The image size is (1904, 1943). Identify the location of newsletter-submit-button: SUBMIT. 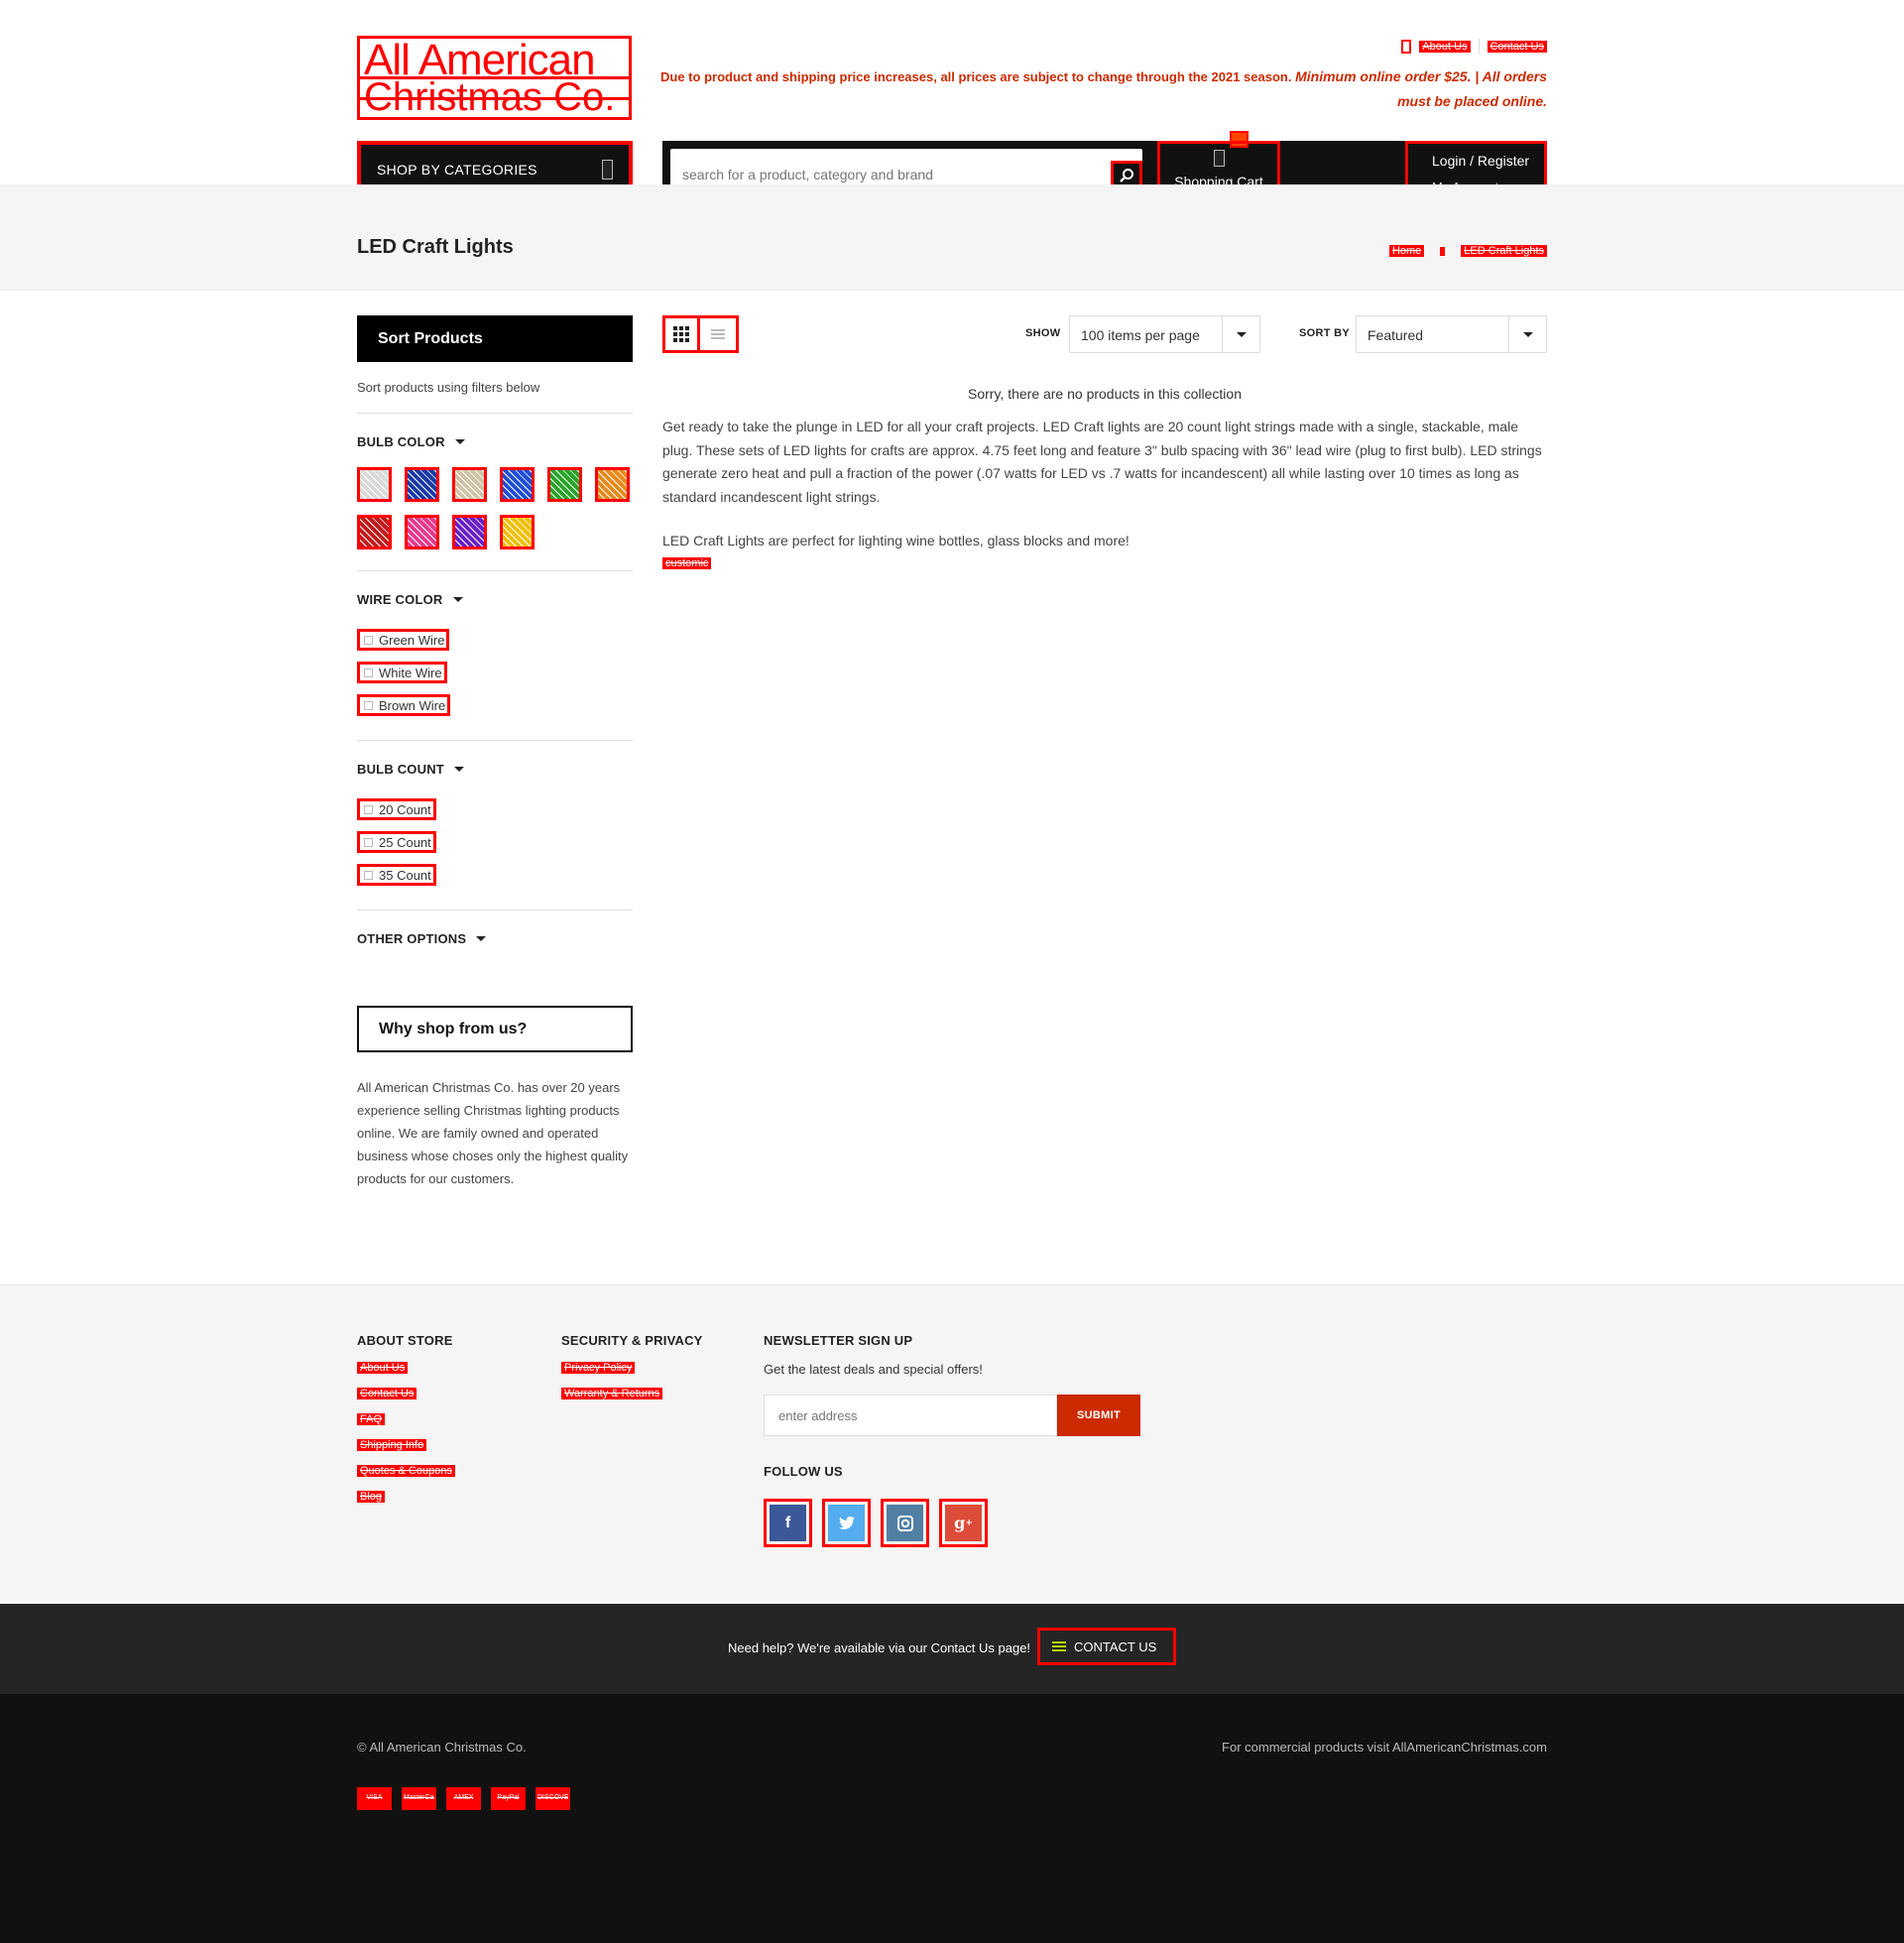
(1098, 1416).